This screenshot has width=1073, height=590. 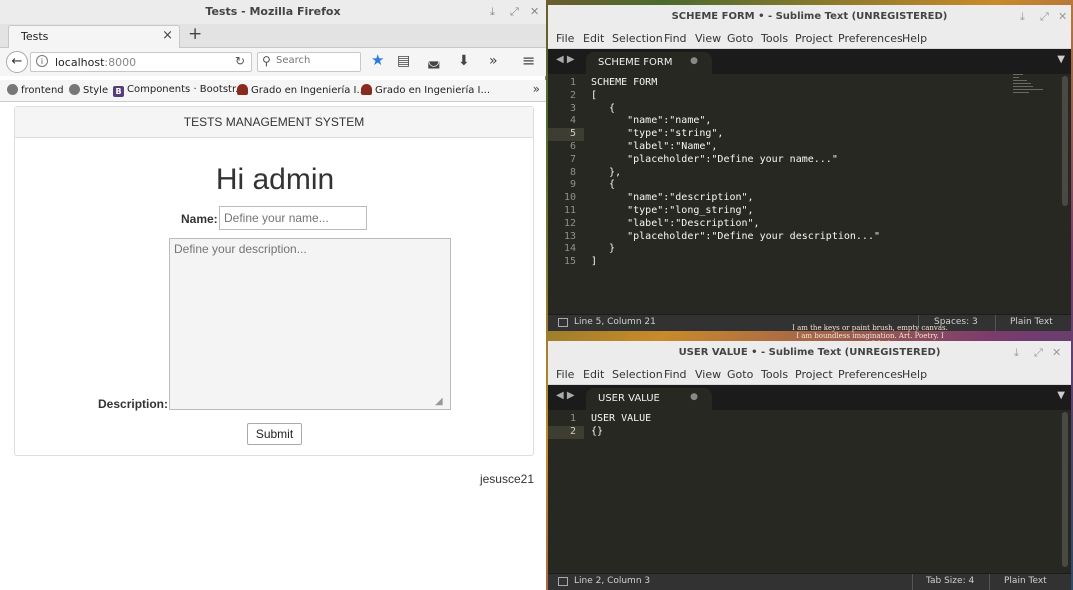 I want to click on tab-user-value: USER VALUE ●, so click(x=649, y=399).